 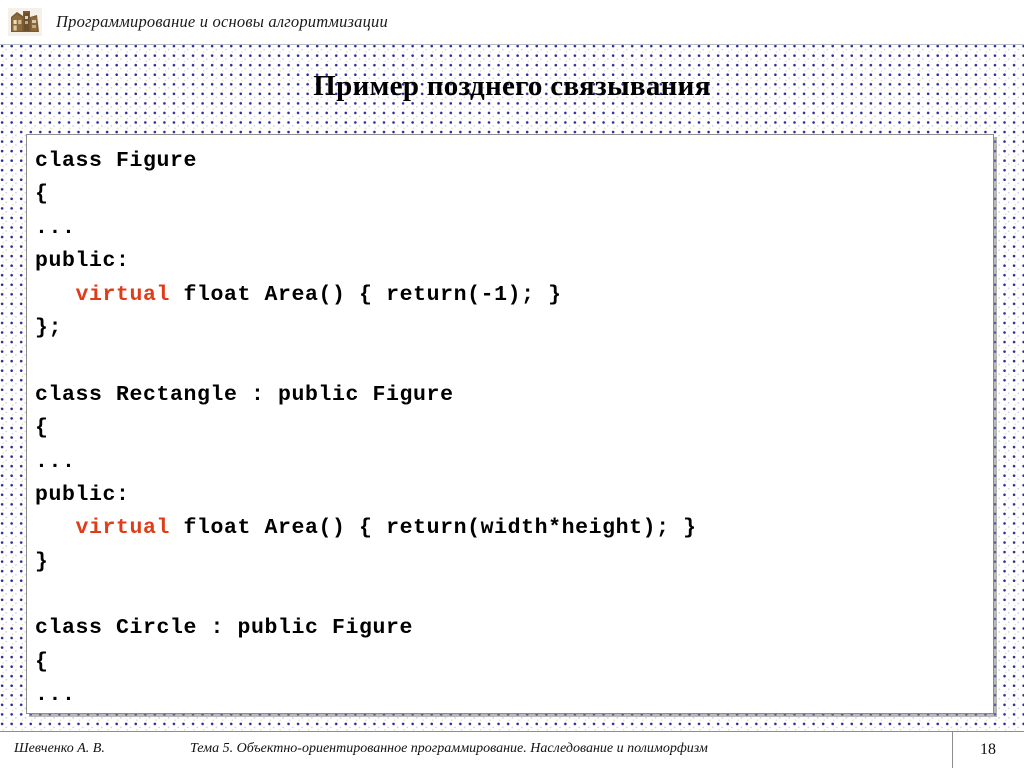 I want to click on code-line: class Figure, so click(x=116, y=161).